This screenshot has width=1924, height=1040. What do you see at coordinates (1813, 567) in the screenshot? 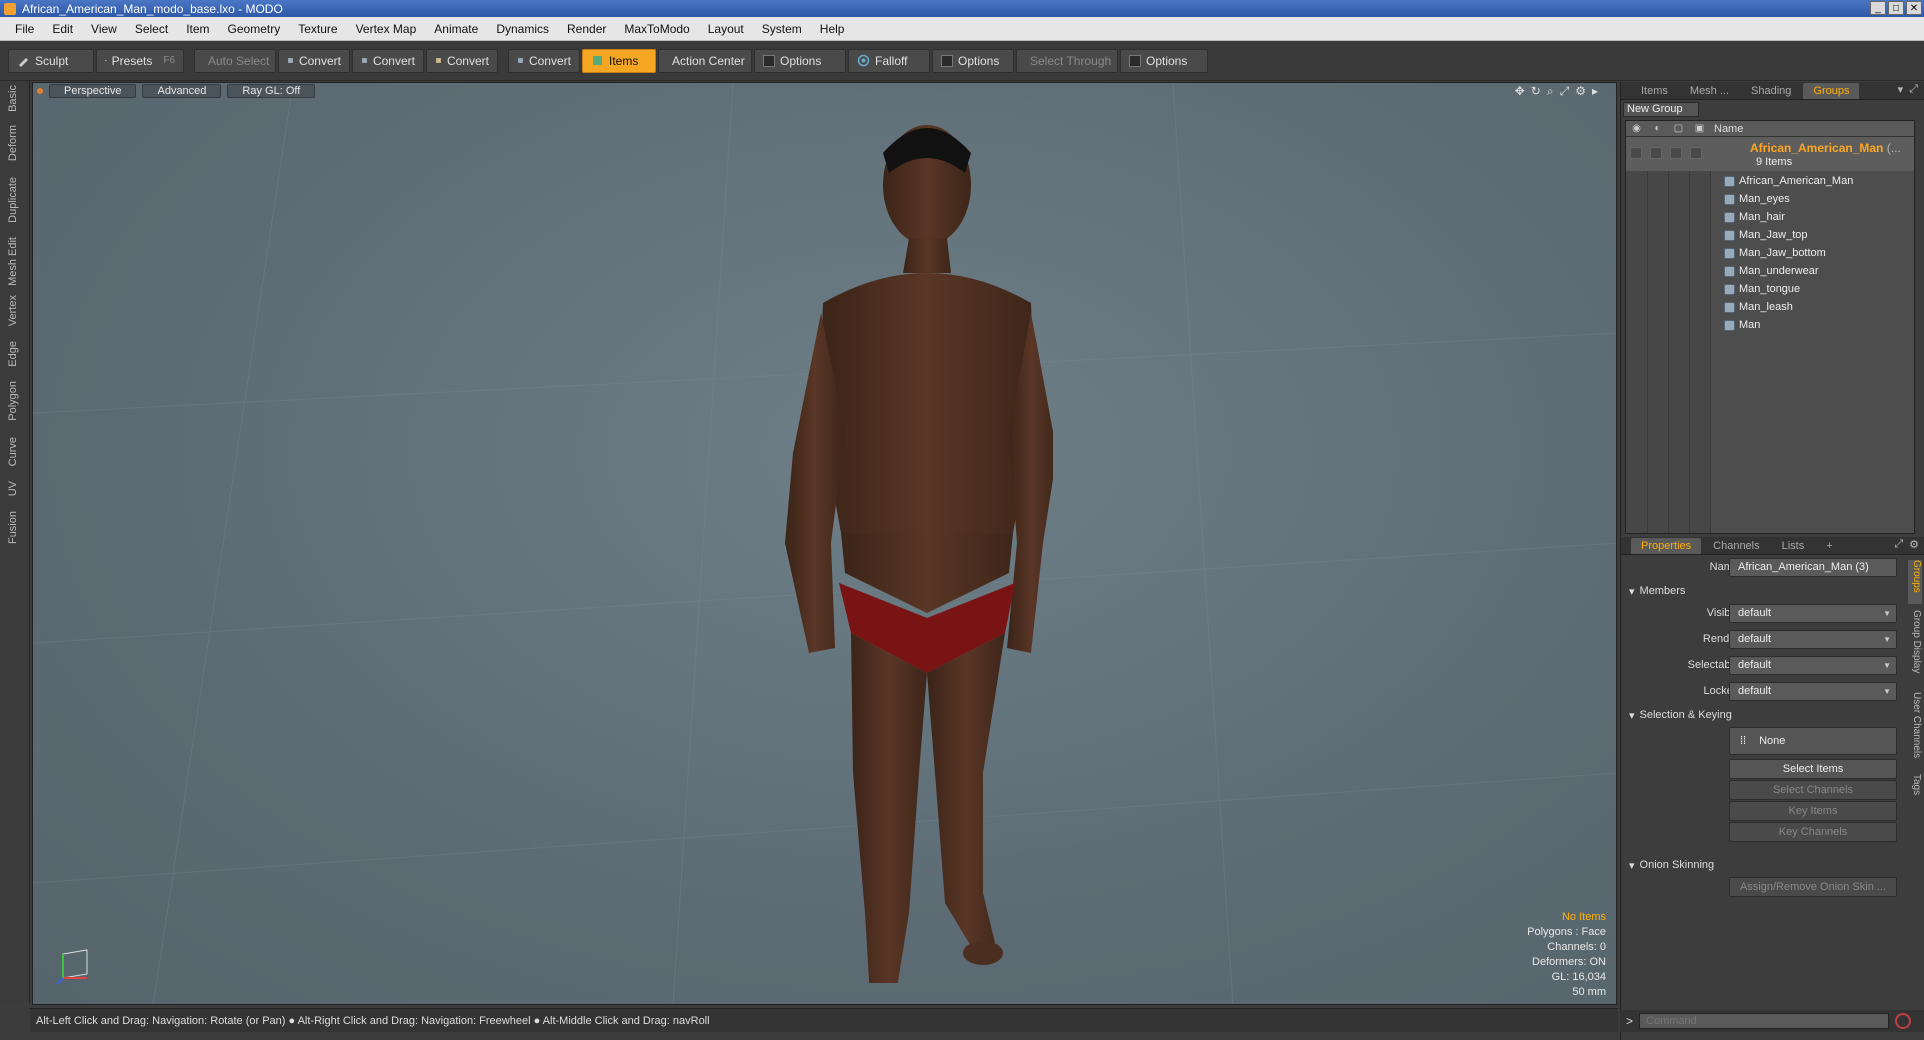
I see `name-field: African_American_Man (3)` at bounding box center [1813, 567].